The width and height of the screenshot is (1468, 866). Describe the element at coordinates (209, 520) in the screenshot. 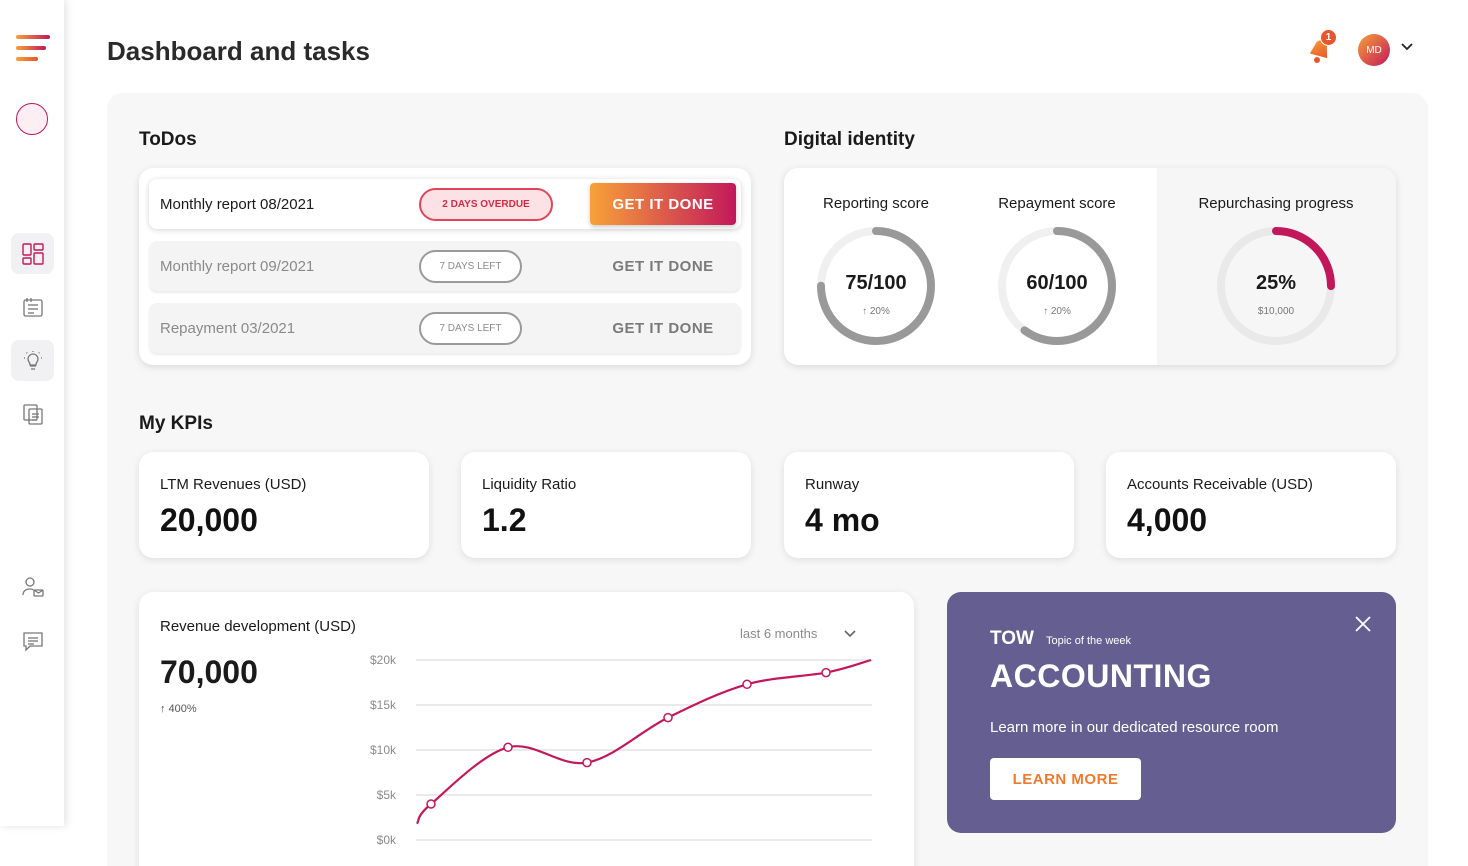

I see `kpi-value: 20,000` at that location.